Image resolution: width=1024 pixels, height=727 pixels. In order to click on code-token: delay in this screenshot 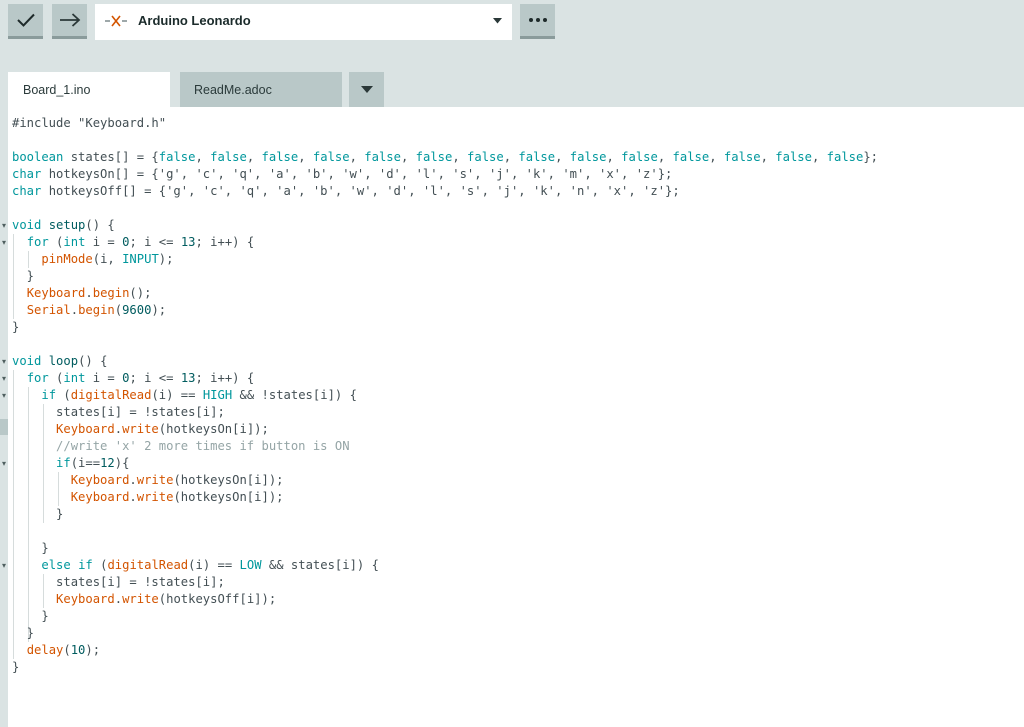, I will do `click(45, 650)`.